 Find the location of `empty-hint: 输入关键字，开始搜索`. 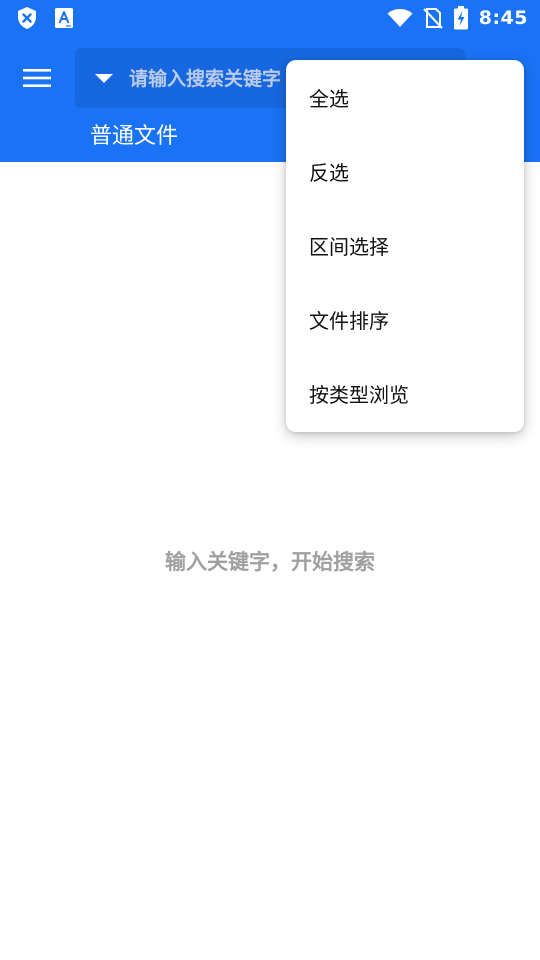

empty-hint: 输入关键字，开始搜索 is located at coordinates (270, 562).